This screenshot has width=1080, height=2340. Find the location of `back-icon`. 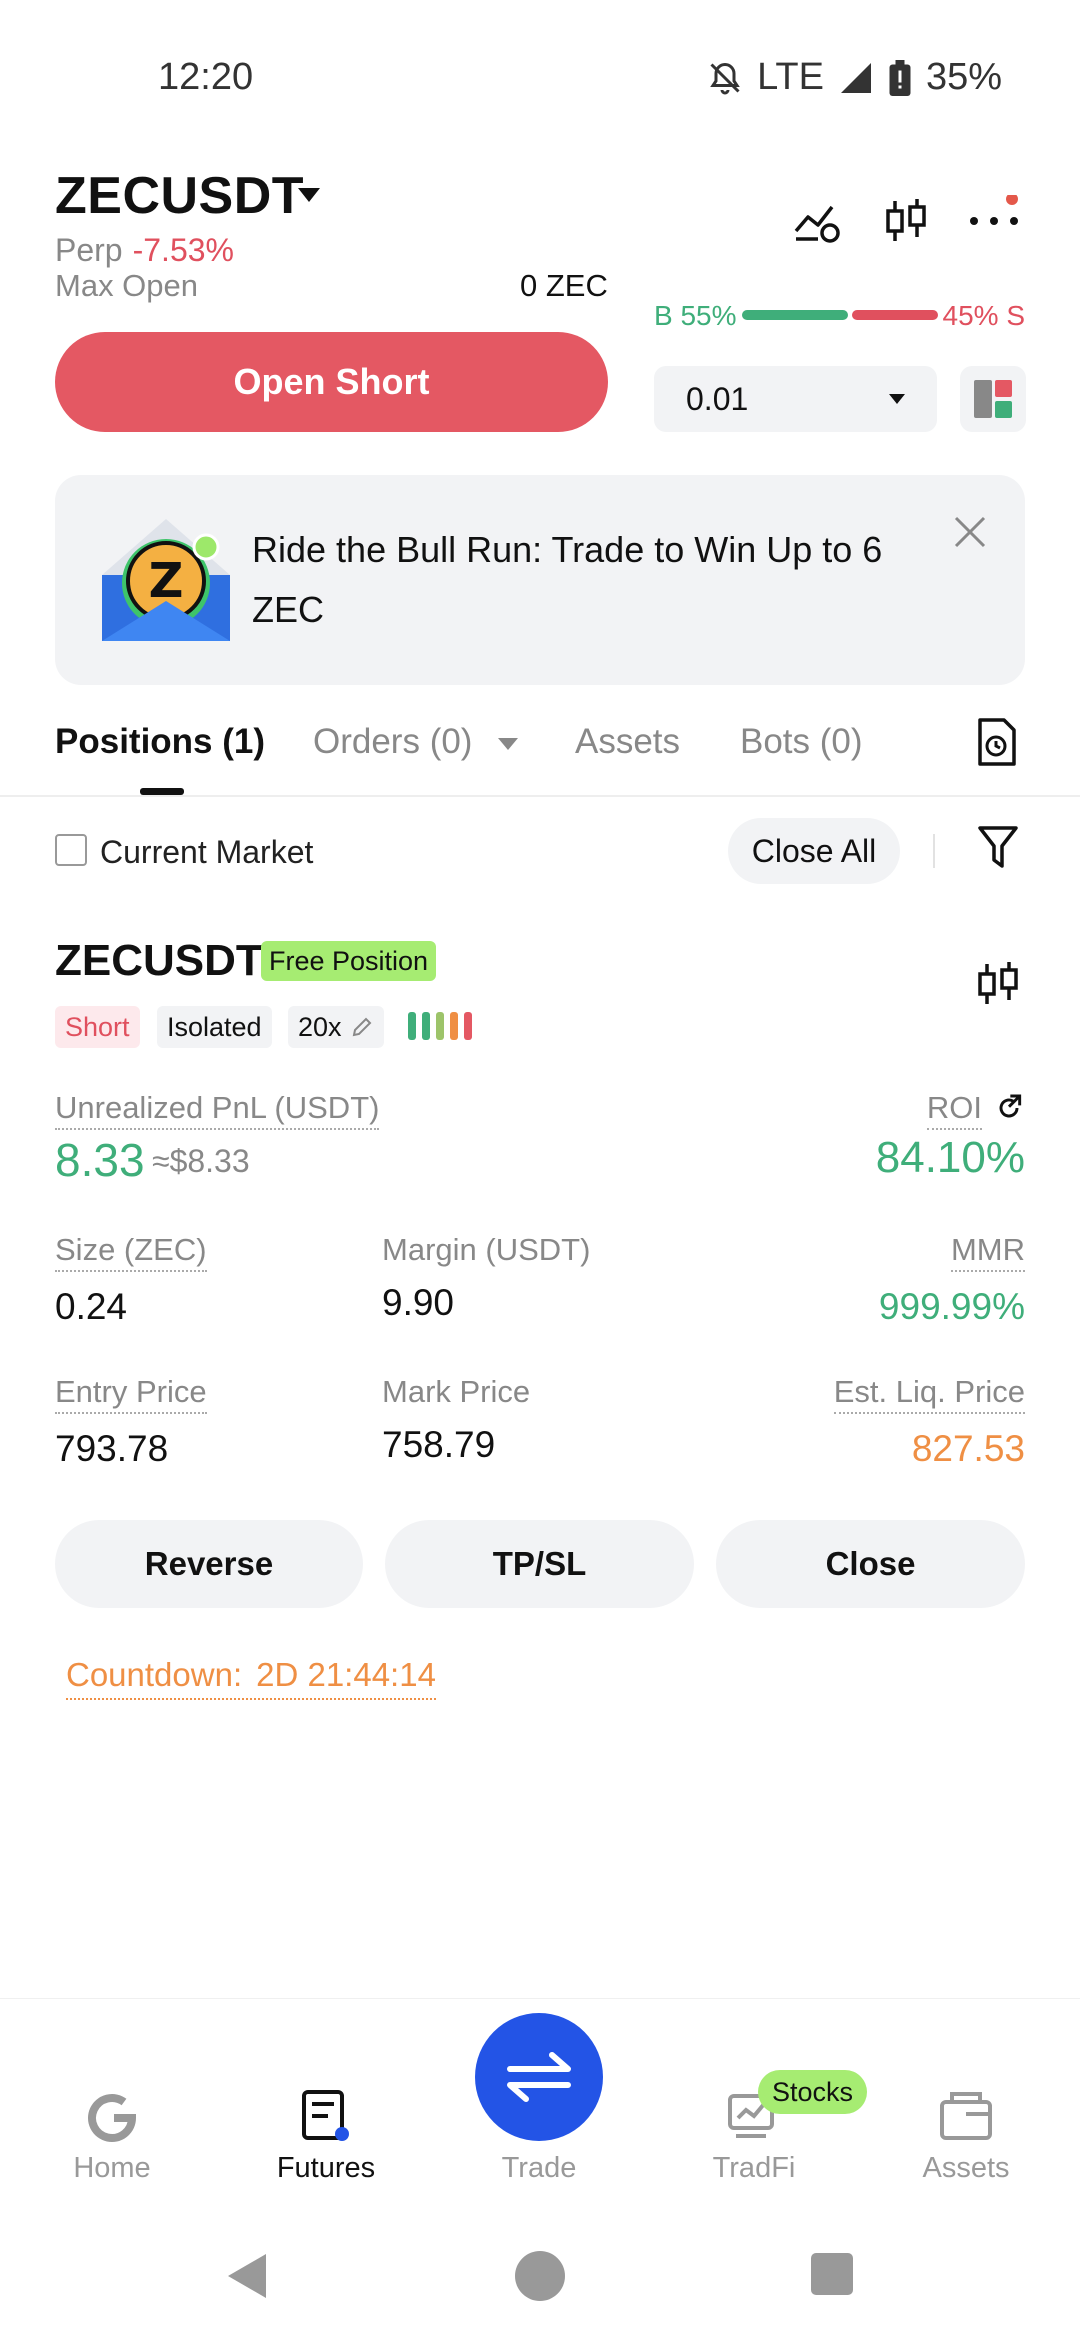

back-icon is located at coordinates (247, 2276).